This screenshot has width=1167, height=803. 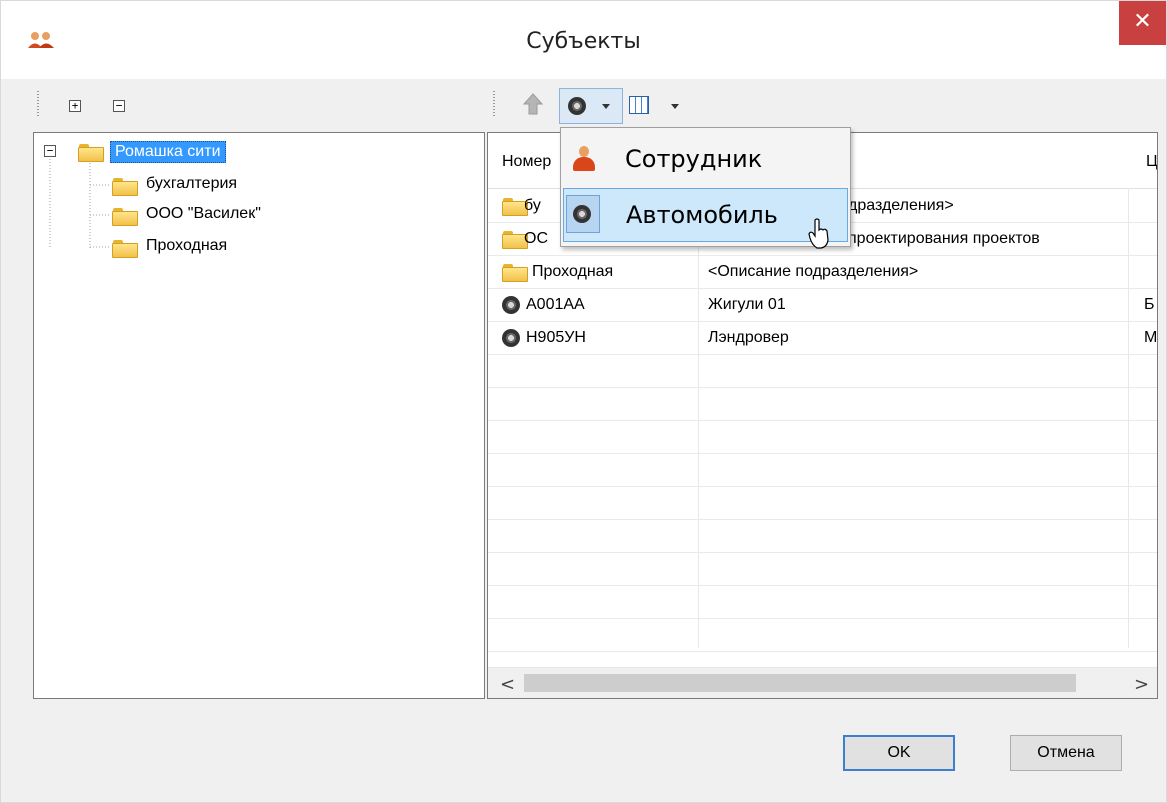 I want to click on cell-description: Лэндровер, so click(x=748, y=337).